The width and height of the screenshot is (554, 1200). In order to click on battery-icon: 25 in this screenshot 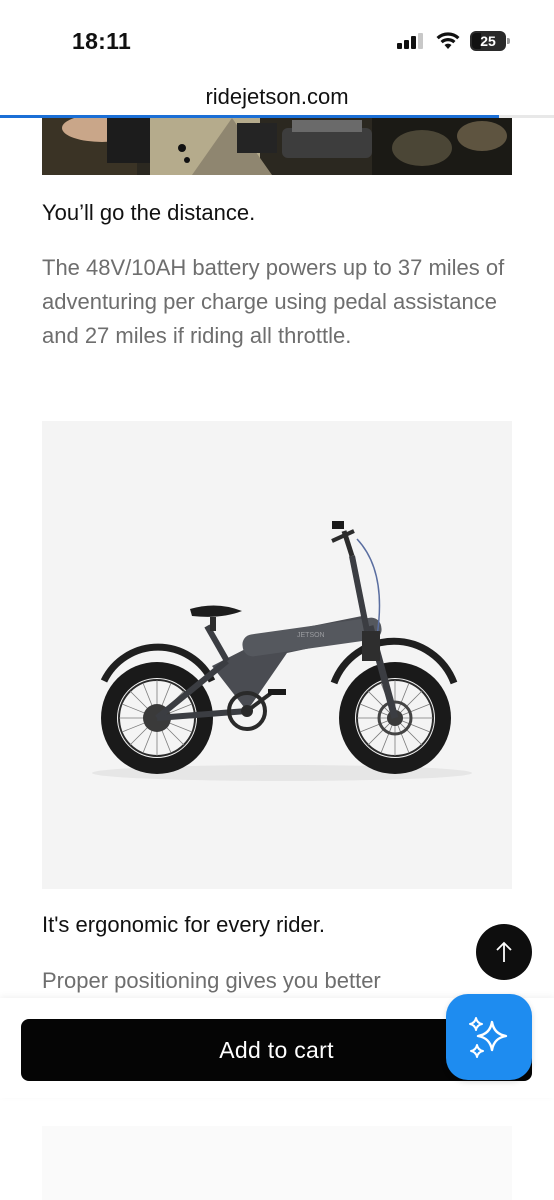, I will do `click(490, 41)`.